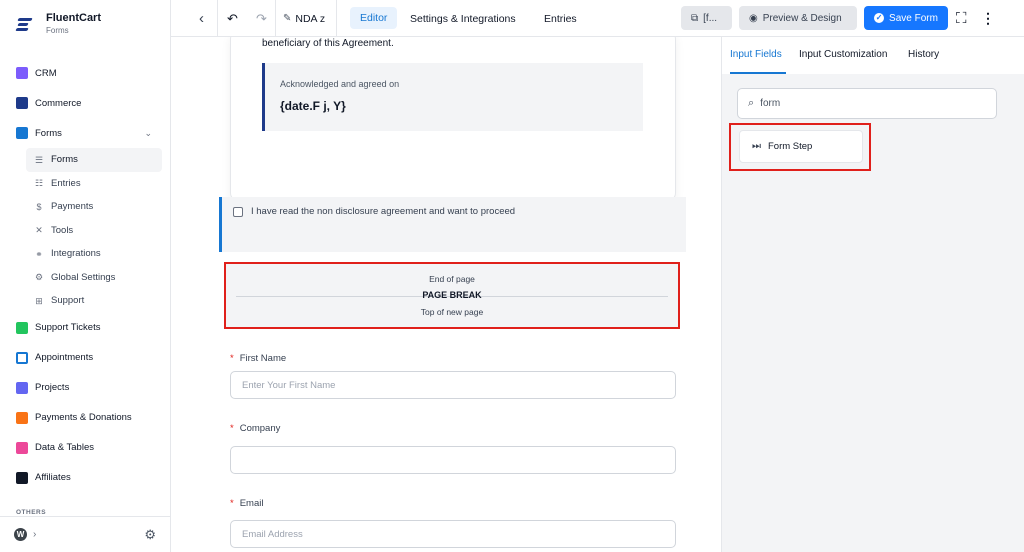  What do you see at coordinates (72, 207) in the screenshot?
I see `sidebar-subitem-label: Payments` at bounding box center [72, 207].